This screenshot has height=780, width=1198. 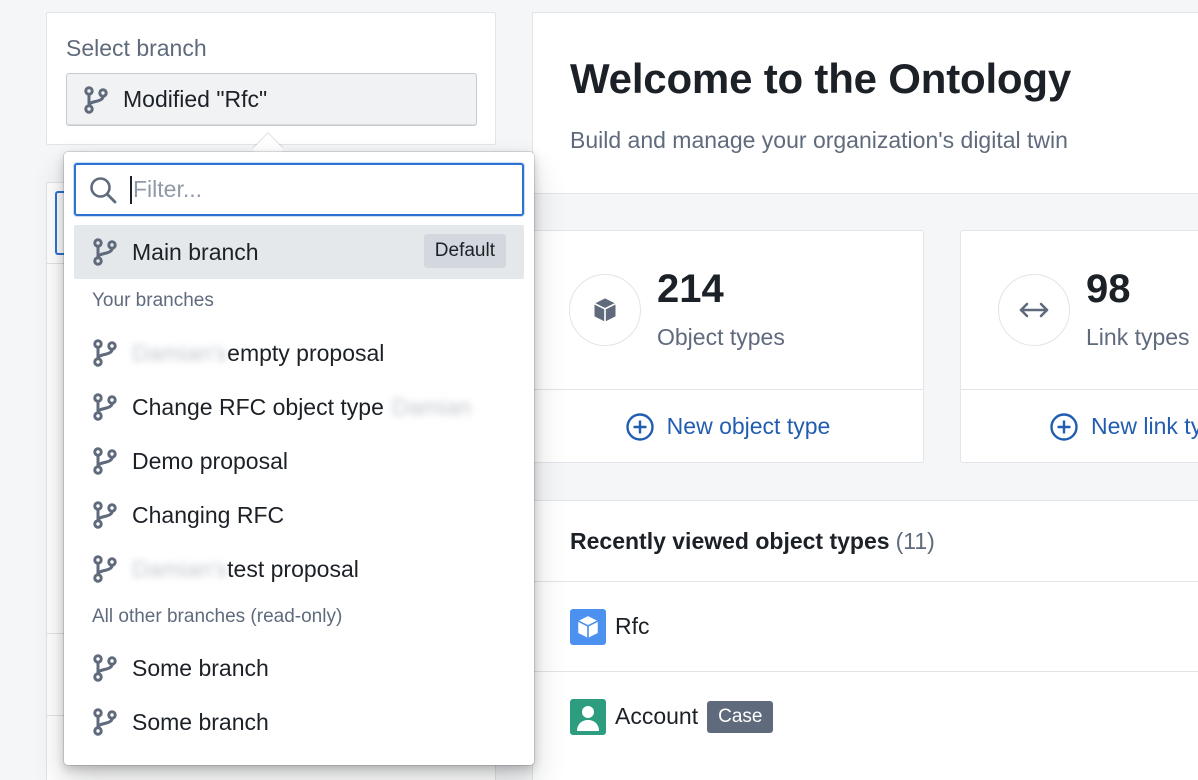 I want to click on branch-item: Damian's test proposal, so click(x=299, y=569).